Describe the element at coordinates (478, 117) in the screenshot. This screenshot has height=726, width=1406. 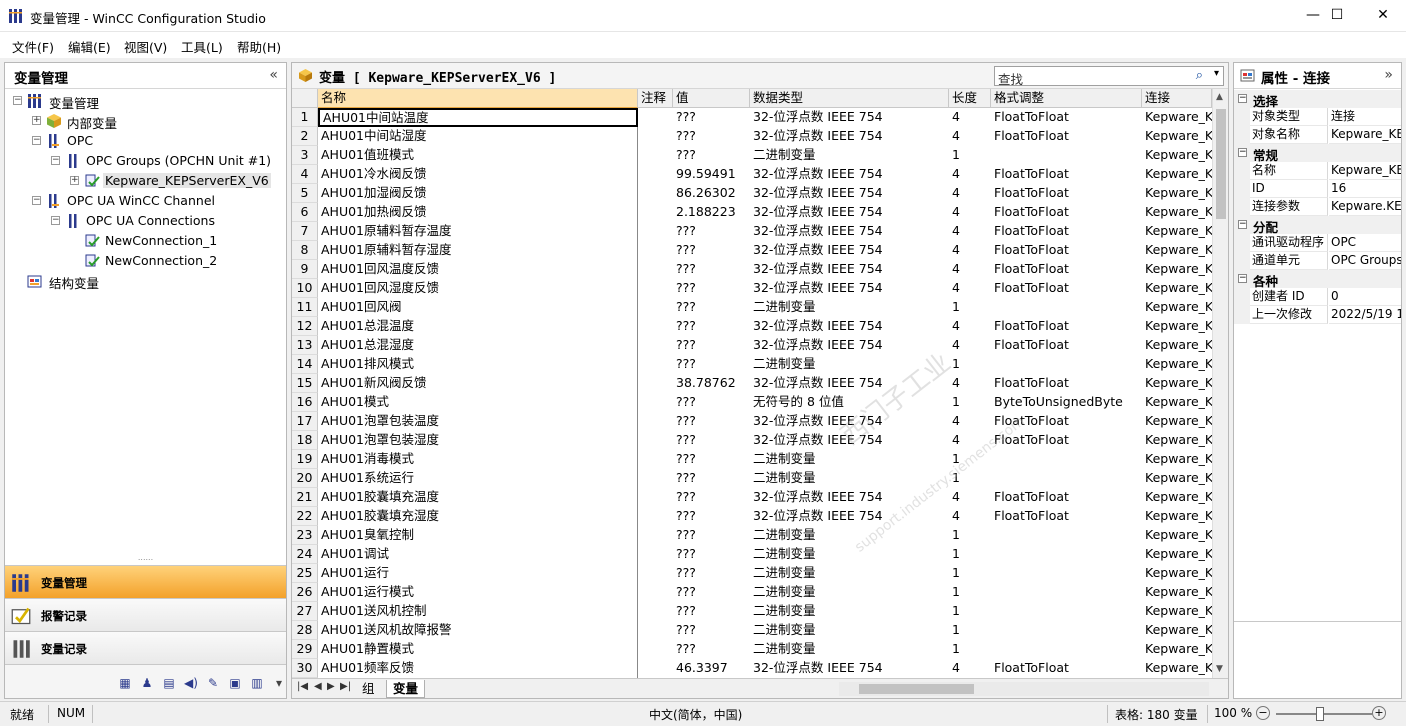
I see `cell-name: AHU01中间站温度` at that location.